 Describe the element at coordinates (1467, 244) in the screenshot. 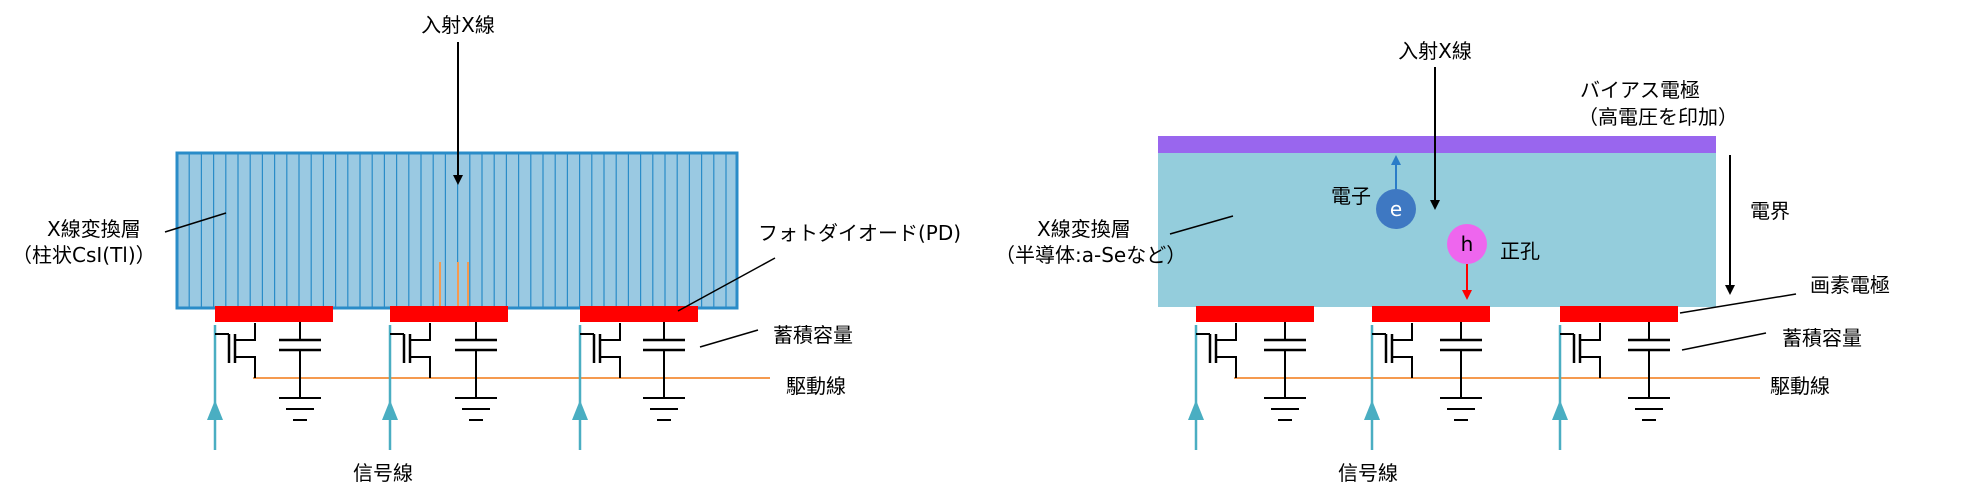

I see `hole-symbol: h` at that location.